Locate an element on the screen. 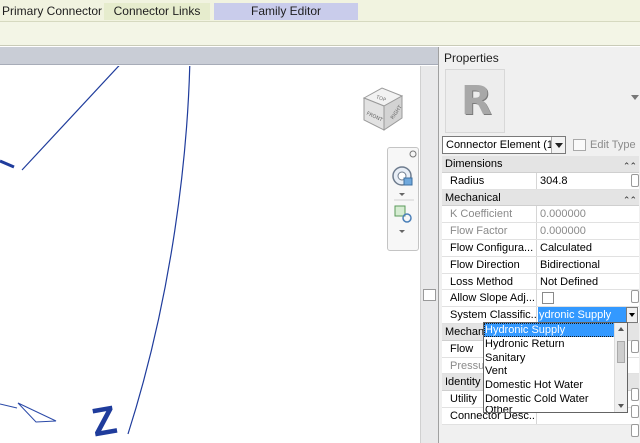  arrow-shaft is located at coordinates (9, 406).